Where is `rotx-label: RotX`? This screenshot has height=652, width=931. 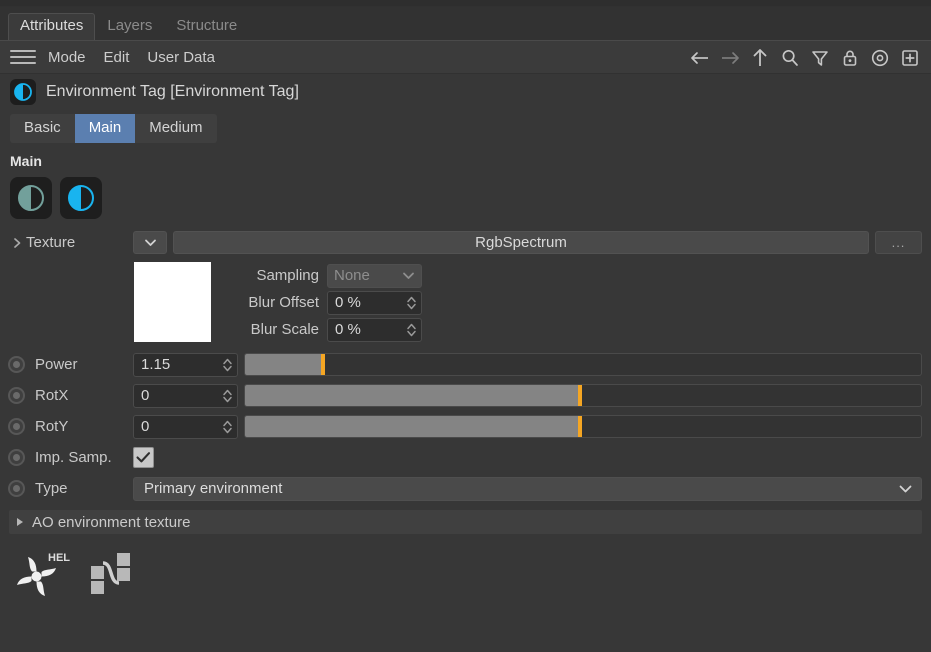 rotx-label: RotX is located at coordinates (52, 395).